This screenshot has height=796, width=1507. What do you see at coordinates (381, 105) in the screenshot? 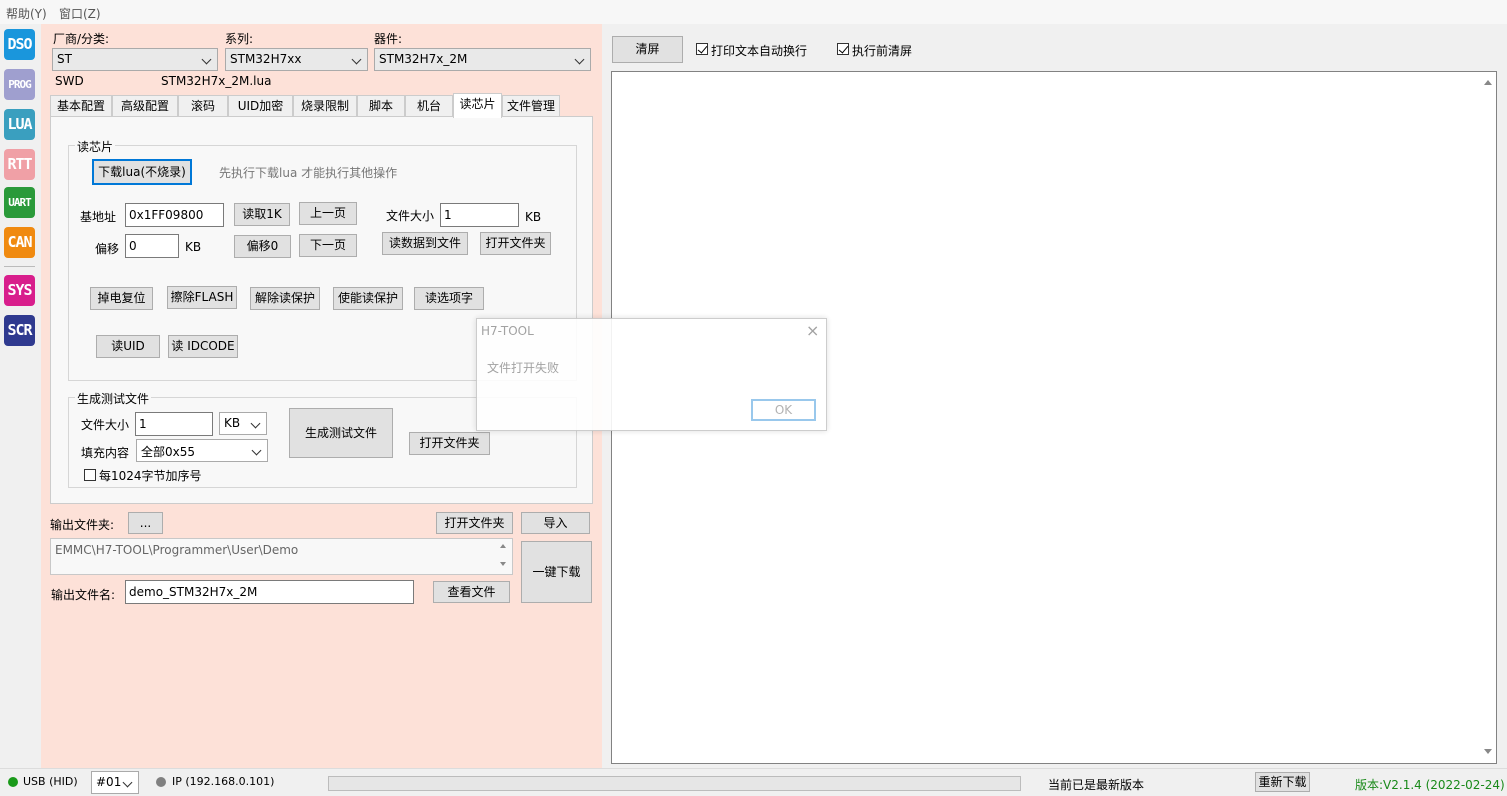
I see `tab-script: 脚本` at bounding box center [381, 105].